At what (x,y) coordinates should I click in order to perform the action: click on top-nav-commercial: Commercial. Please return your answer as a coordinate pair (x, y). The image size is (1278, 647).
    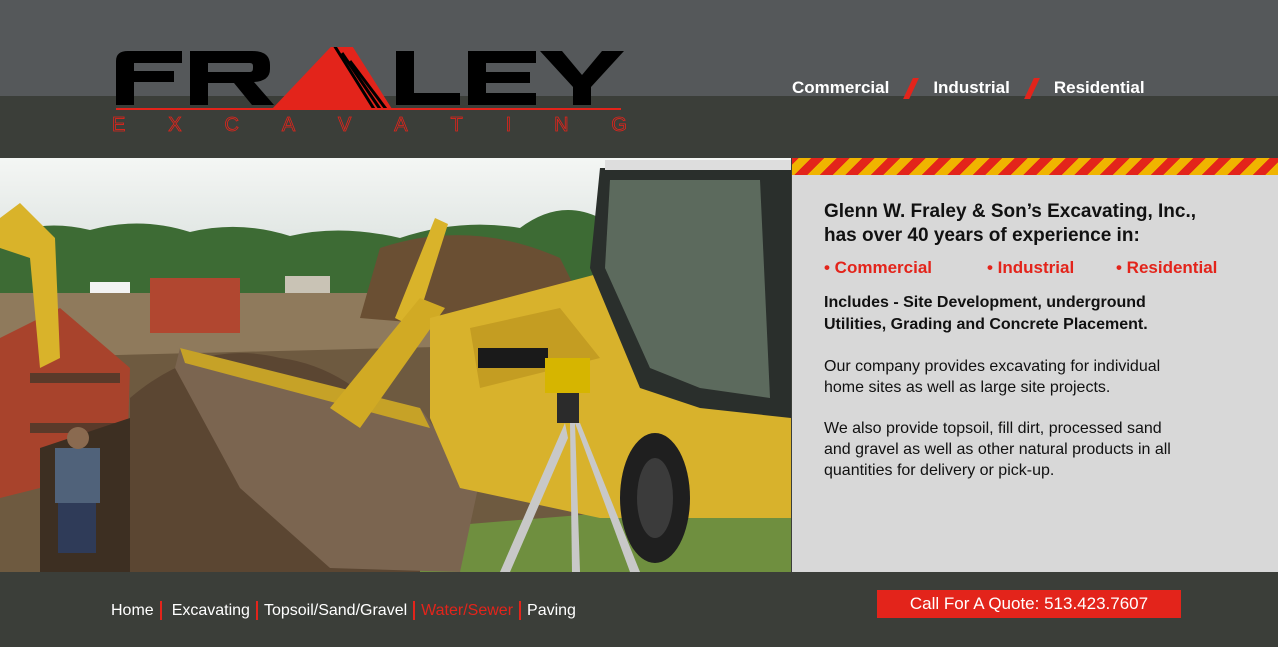
    Looking at the image, I should click on (840, 88).